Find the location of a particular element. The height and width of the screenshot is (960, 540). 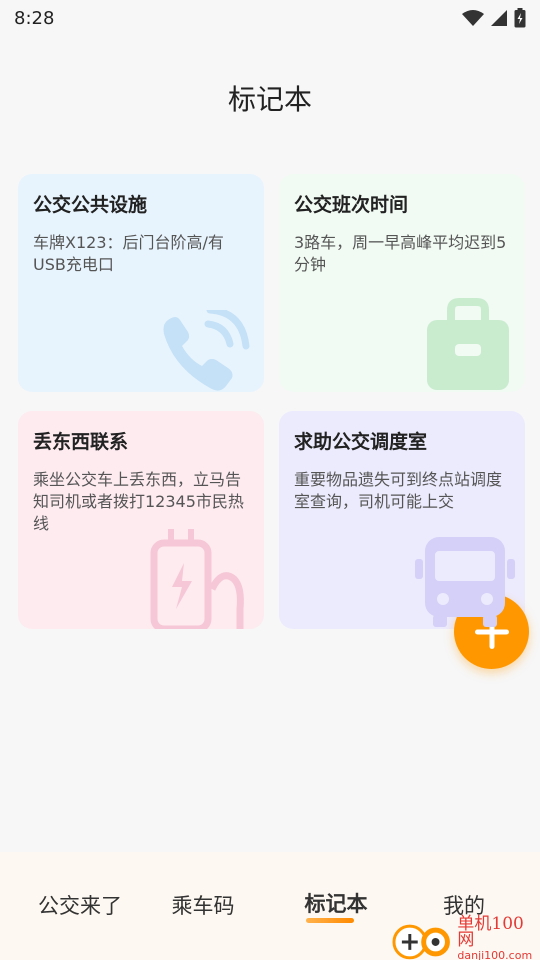

briefcase-icon is located at coordinates (468, 344).